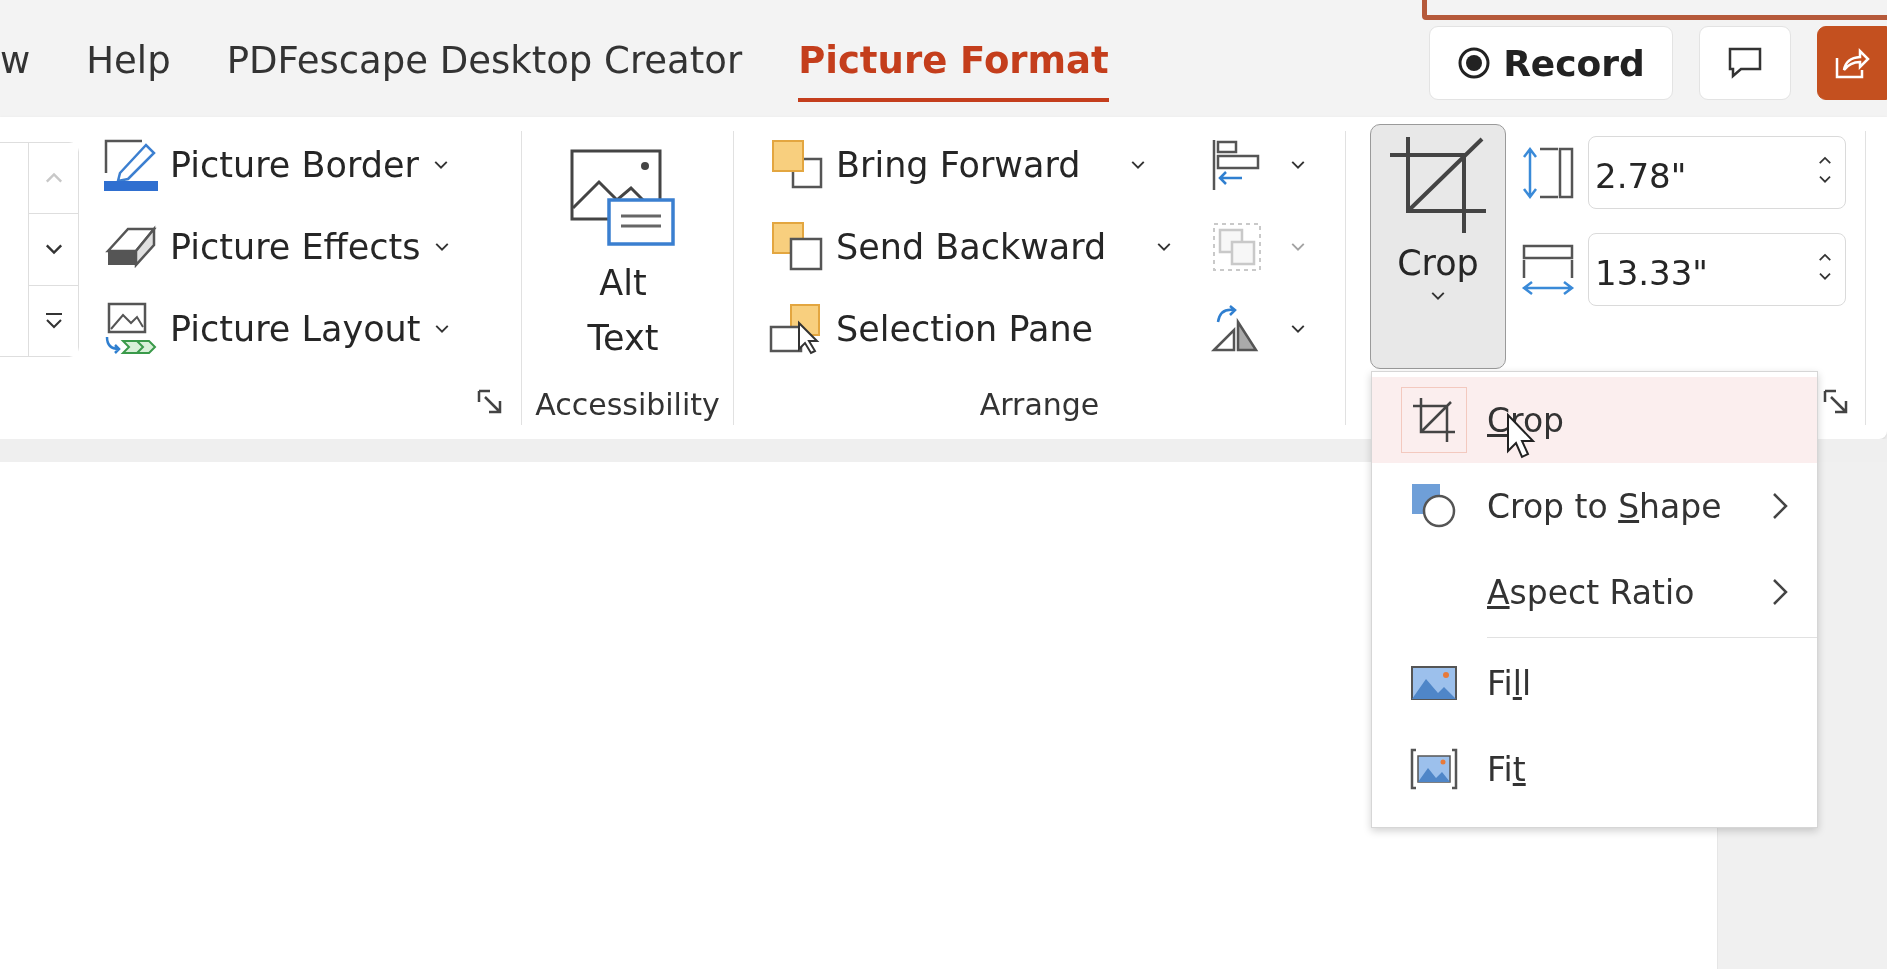 This screenshot has width=1887, height=969. What do you see at coordinates (15, 70) in the screenshot?
I see `ribbon-tab: w` at bounding box center [15, 70].